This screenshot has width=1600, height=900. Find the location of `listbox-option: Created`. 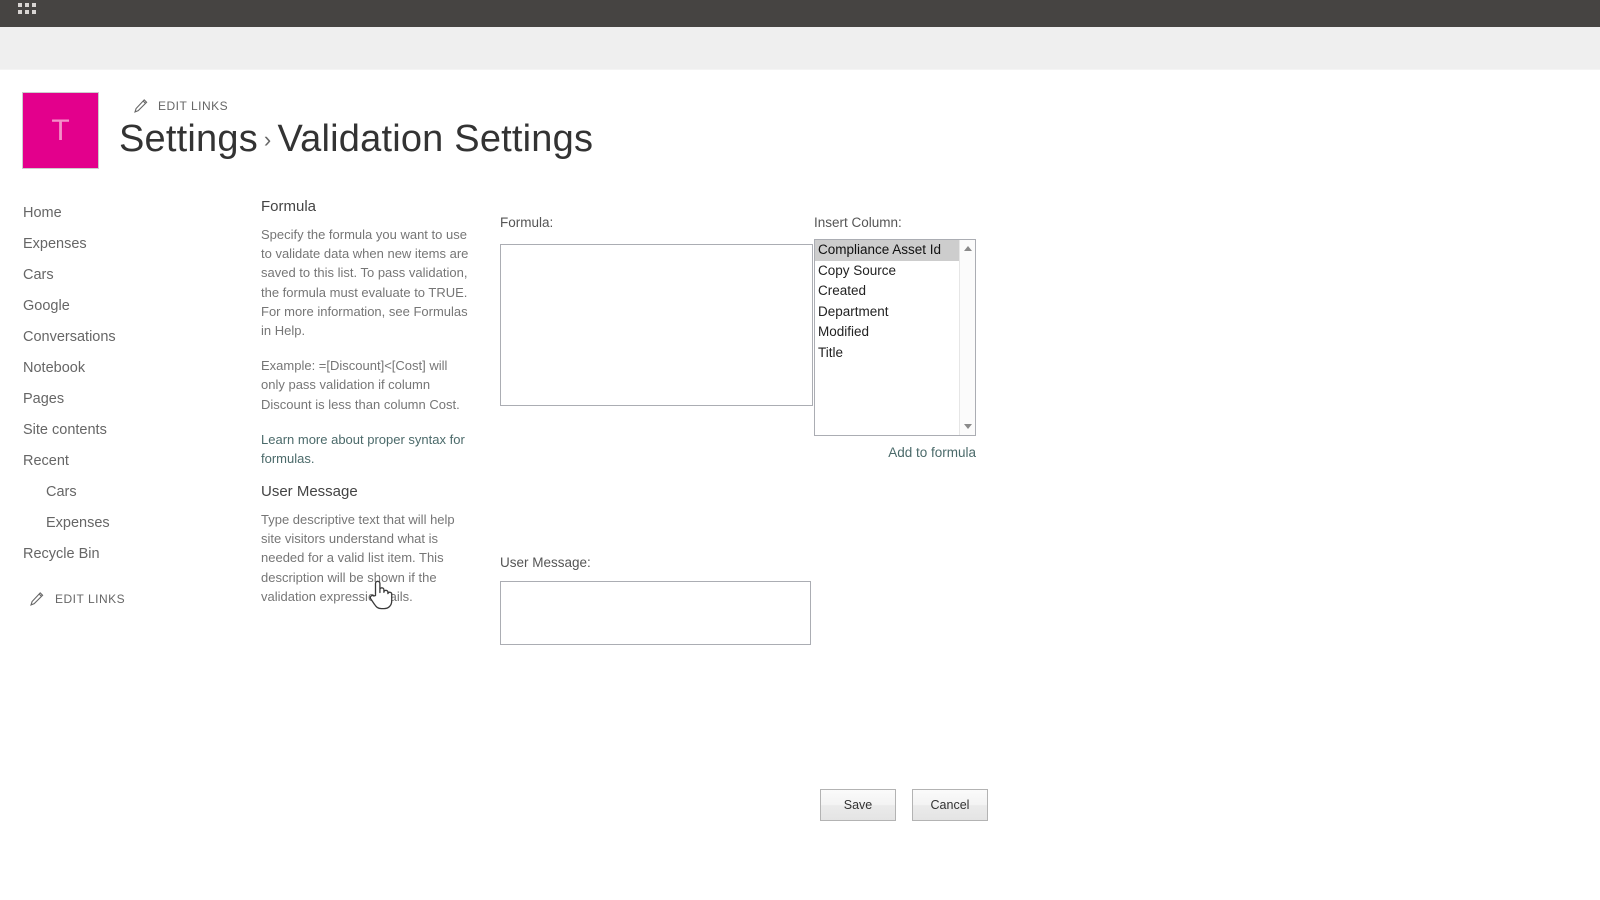

listbox-option: Created is located at coordinates (895, 291).